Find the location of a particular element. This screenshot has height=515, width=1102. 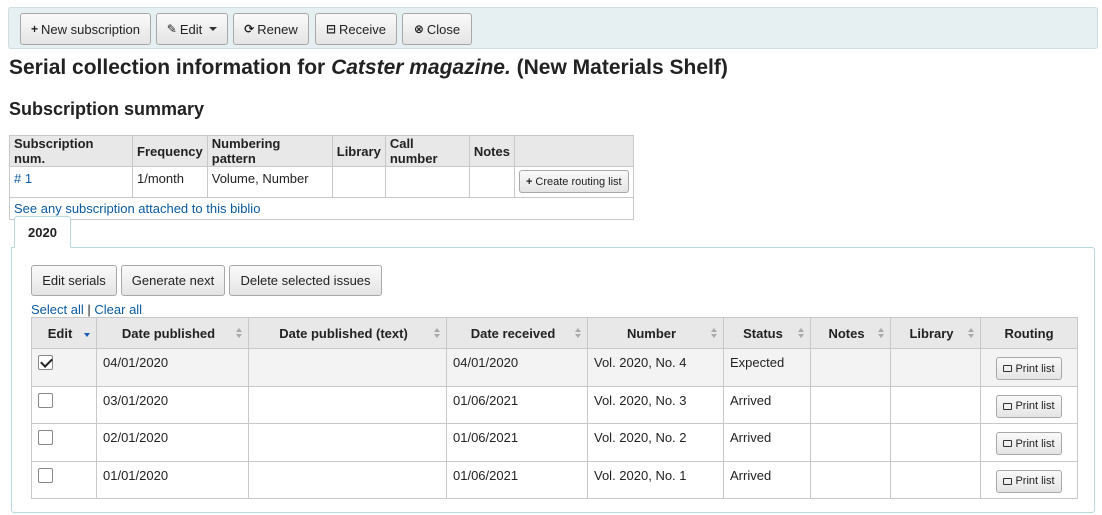

select-all-link: Select all is located at coordinates (57, 309).